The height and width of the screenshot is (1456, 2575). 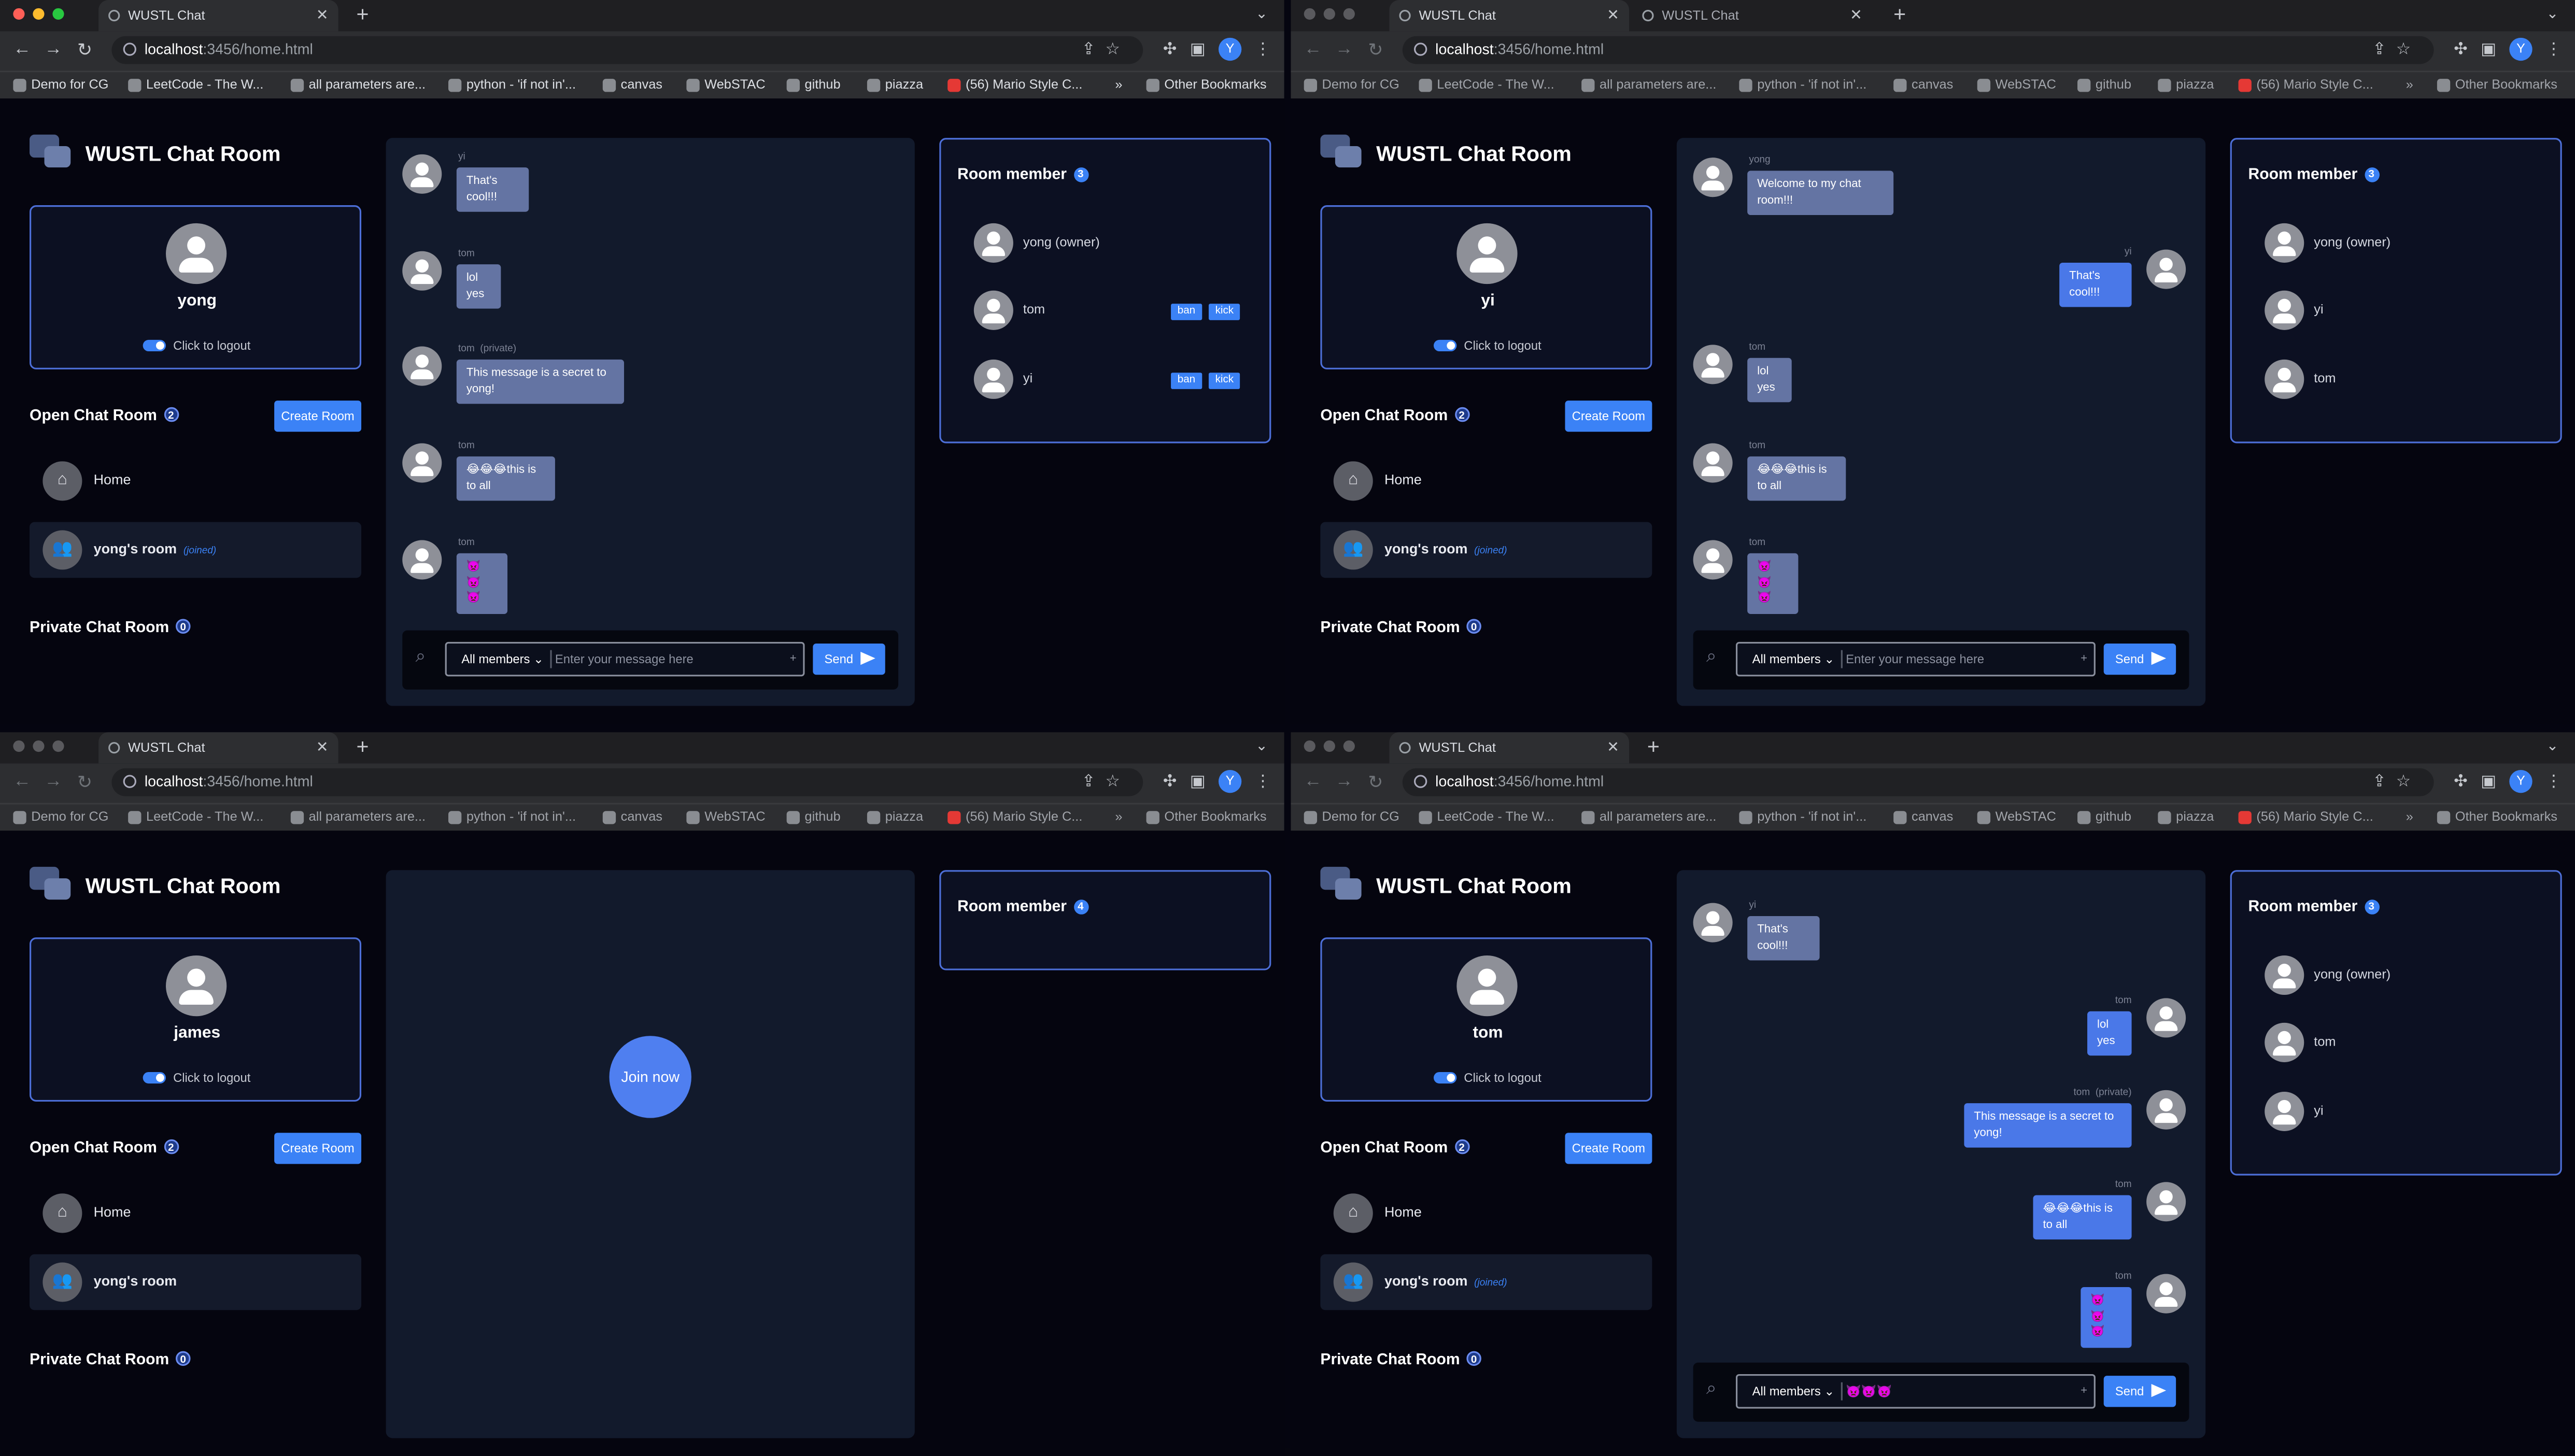 I want to click on room-item-yongs-room: 👥 yong's room, so click(x=196, y=1282).